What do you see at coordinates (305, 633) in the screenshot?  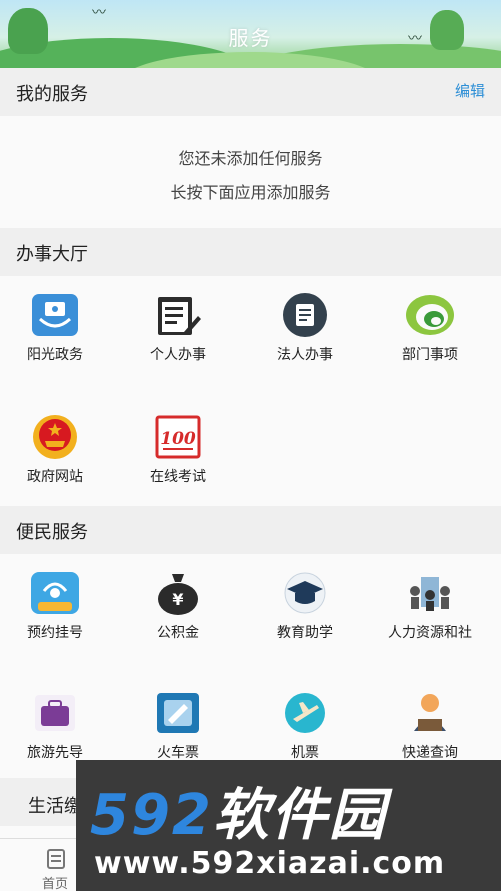 I see `service-label: 教育助学` at bounding box center [305, 633].